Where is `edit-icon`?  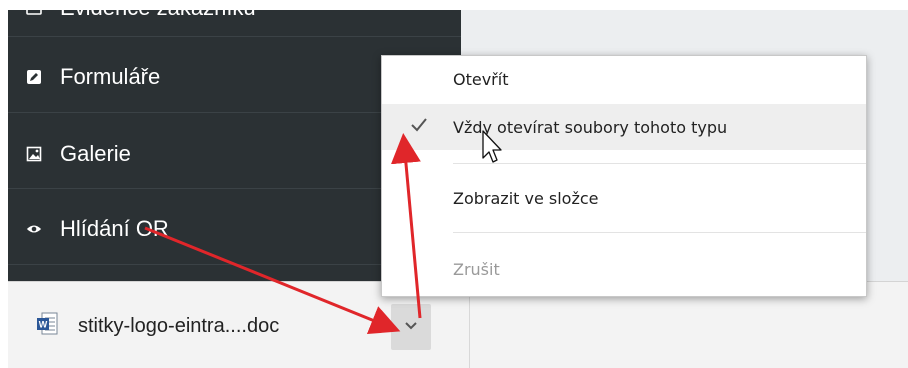
edit-icon is located at coordinates (34, 77).